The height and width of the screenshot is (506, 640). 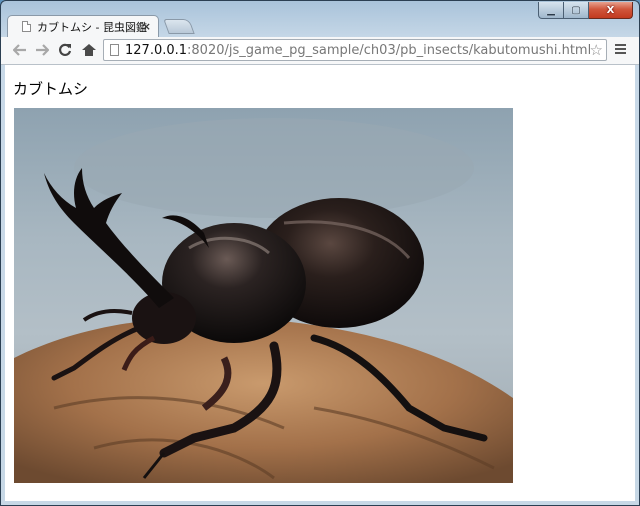 I want to click on back-arrow-icon, so click(x=19, y=50).